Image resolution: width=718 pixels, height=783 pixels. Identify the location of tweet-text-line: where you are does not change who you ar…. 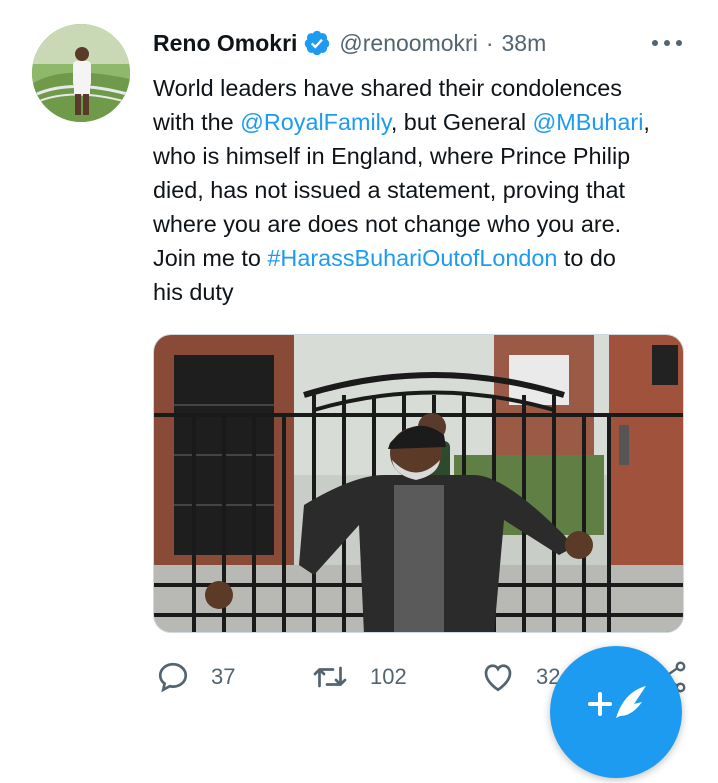
(423, 224).